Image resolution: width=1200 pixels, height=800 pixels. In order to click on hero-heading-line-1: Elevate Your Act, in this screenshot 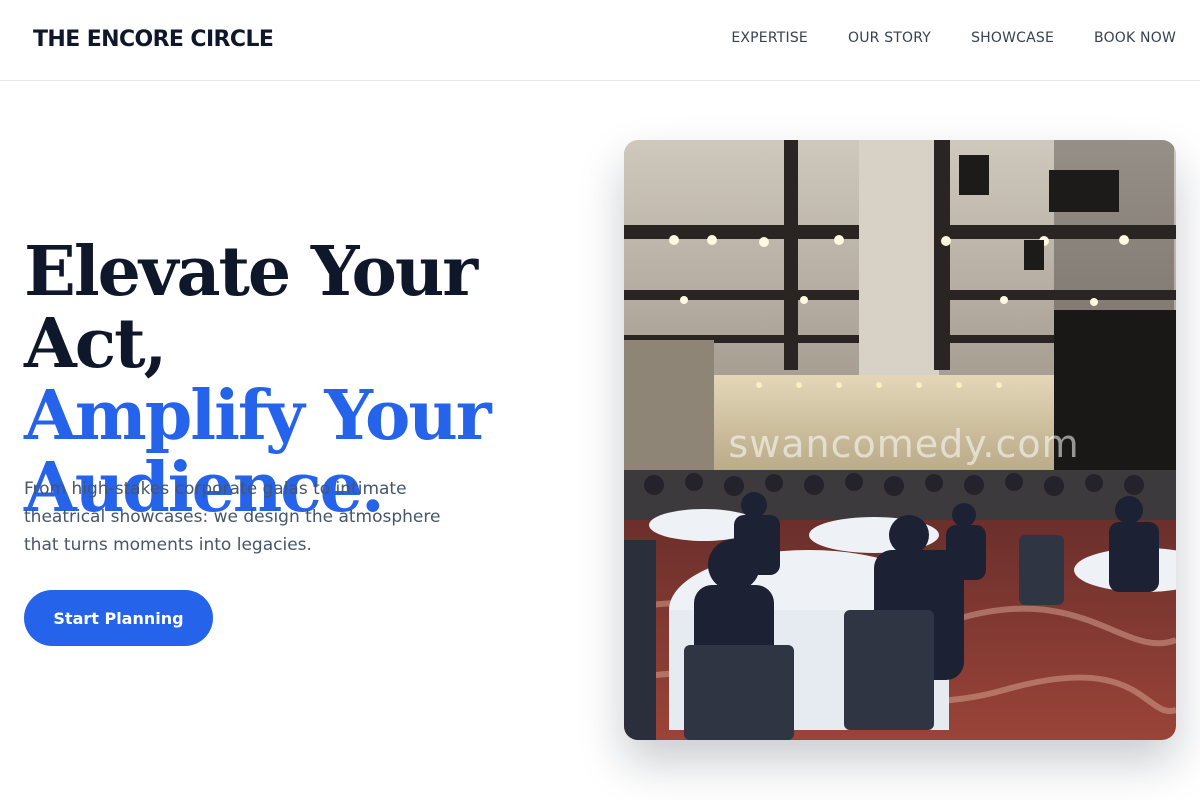, I will do `click(251, 308)`.